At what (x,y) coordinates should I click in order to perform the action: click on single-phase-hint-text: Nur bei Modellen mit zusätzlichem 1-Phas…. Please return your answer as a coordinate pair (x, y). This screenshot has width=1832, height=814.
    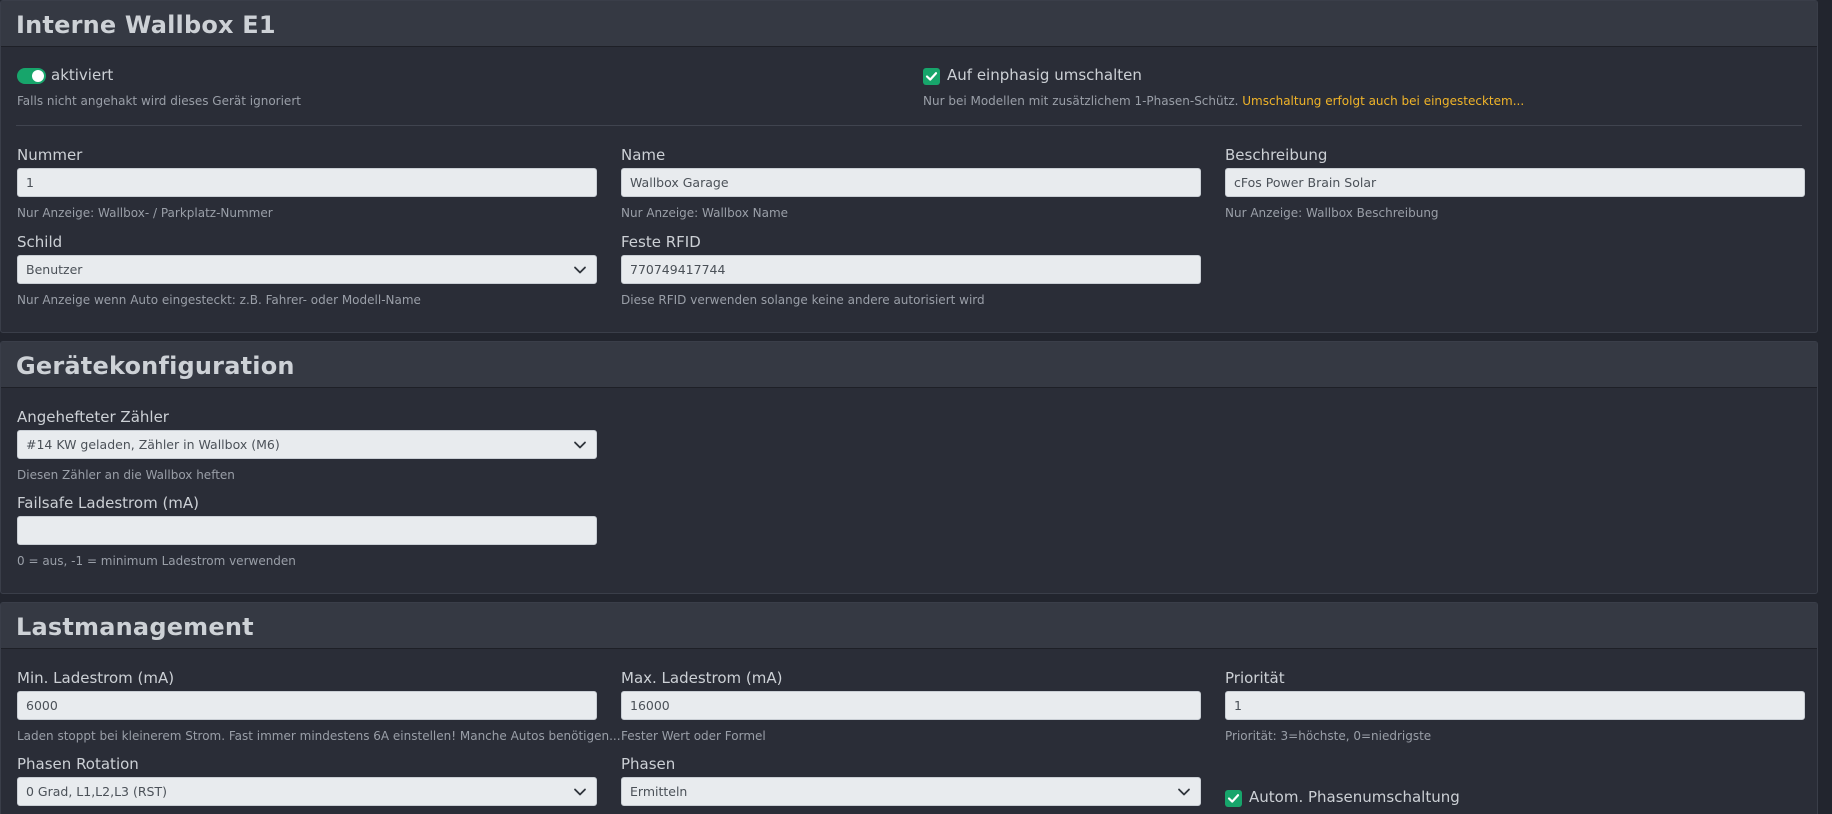
    Looking at the image, I should click on (1081, 101).